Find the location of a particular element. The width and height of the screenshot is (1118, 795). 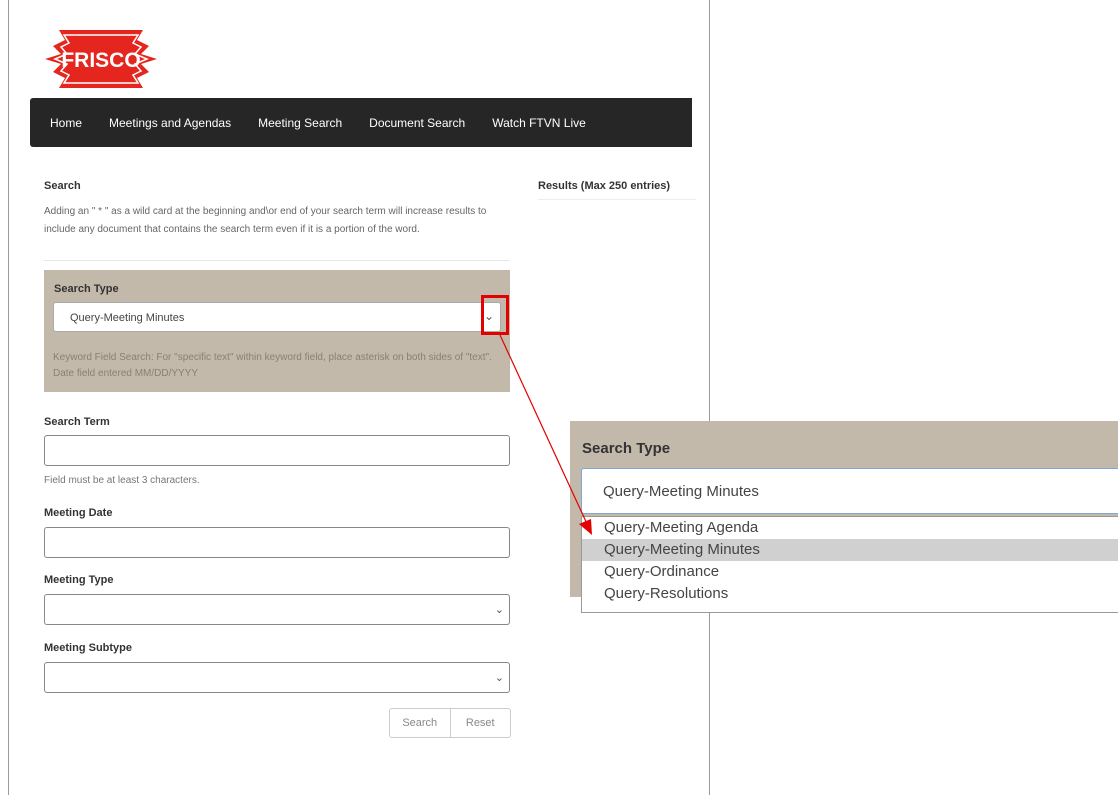

frisco-logo: FRISCO is located at coordinates (101, 59).